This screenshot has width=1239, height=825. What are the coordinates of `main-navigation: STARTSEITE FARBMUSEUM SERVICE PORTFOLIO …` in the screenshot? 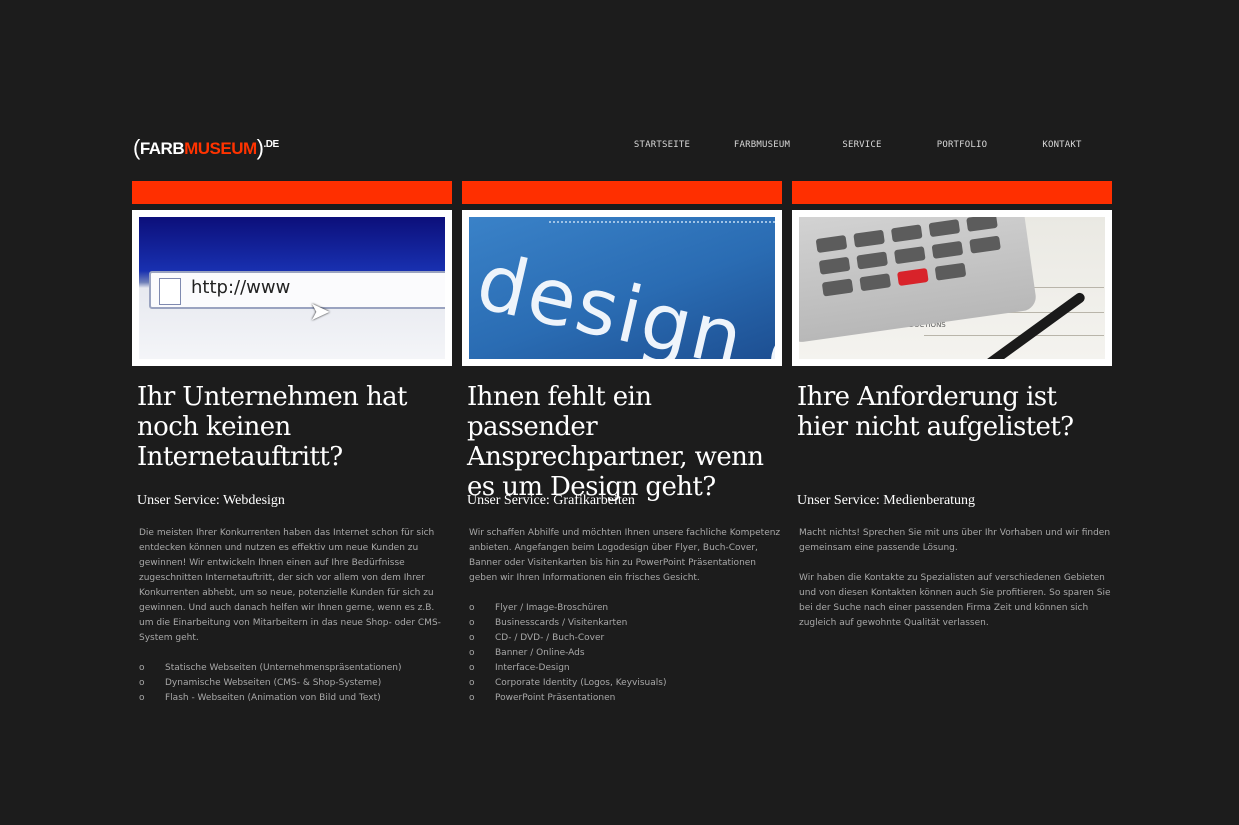 It's located at (860, 147).